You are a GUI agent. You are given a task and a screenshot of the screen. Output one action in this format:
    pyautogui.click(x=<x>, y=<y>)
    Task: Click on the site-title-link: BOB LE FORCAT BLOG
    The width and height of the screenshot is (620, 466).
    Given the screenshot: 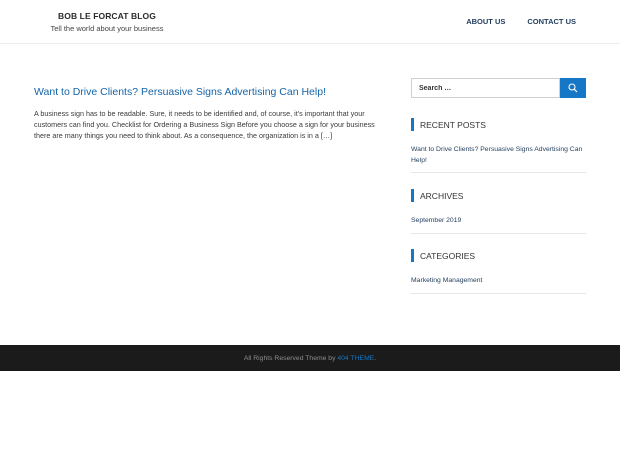 What is the action you would take?
    pyautogui.click(x=107, y=16)
    